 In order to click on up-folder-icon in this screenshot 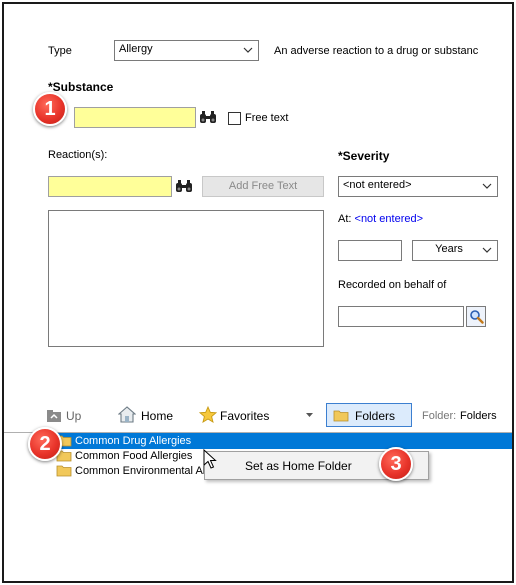, I will do `click(54, 416)`.